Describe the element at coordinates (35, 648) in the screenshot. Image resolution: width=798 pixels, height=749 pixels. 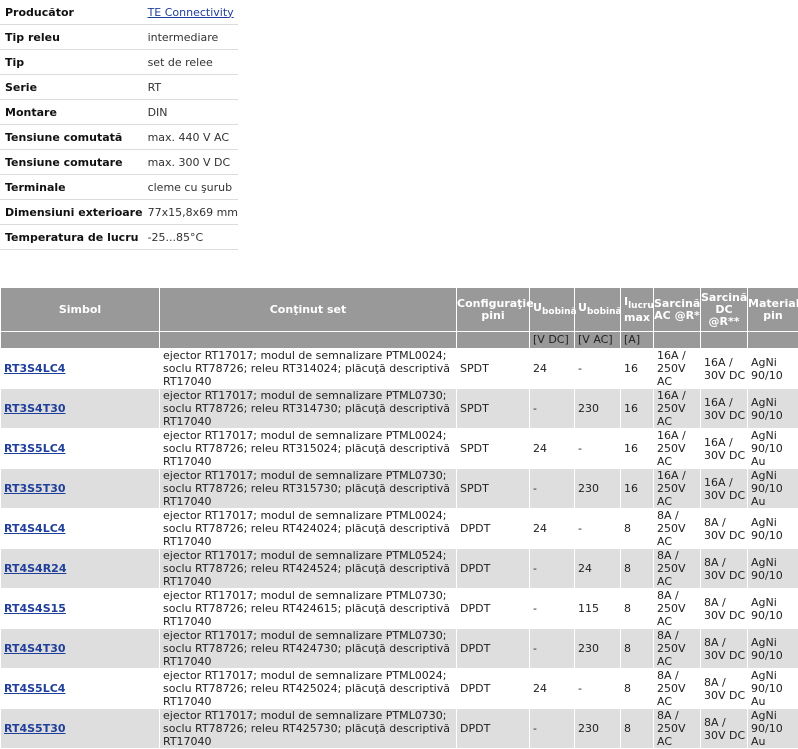
I see `product-symbol-link: RT4S4T30` at that location.